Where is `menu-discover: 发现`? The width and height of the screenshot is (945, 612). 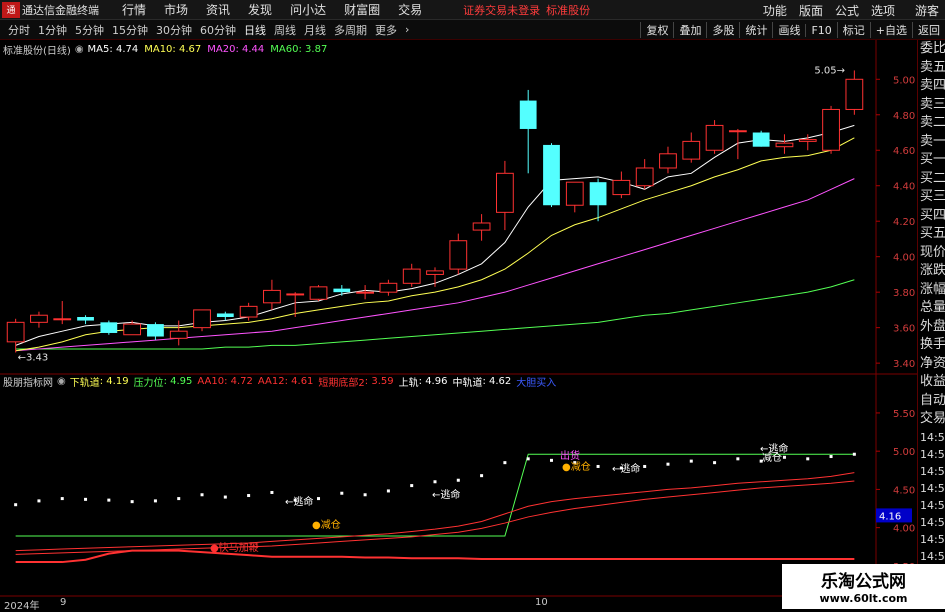 menu-discover: 发现 is located at coordinates (260, 9).